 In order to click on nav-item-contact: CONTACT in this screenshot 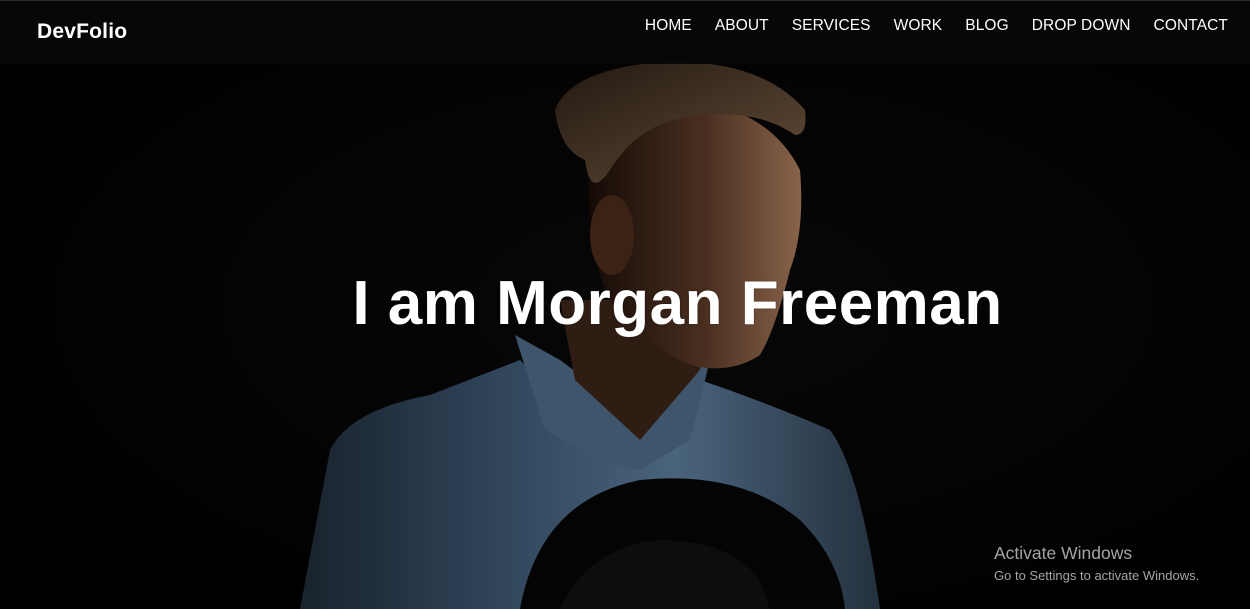, I will do `click(1191, 26)`.